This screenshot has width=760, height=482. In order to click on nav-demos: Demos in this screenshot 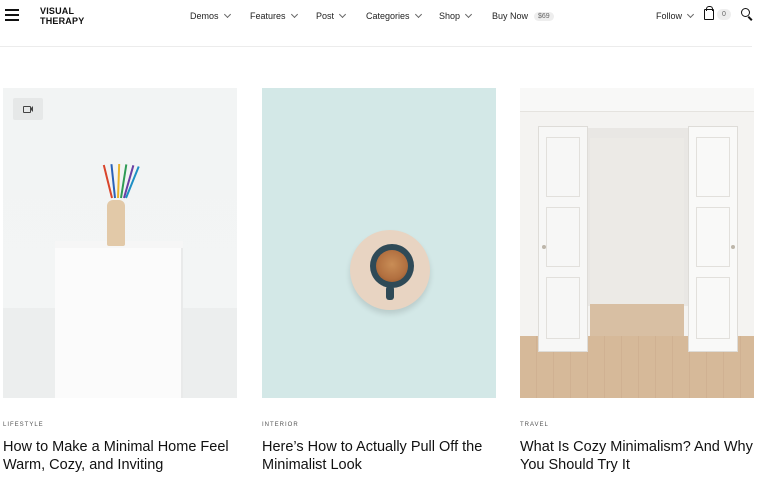, I will do `click(210, 16)`.